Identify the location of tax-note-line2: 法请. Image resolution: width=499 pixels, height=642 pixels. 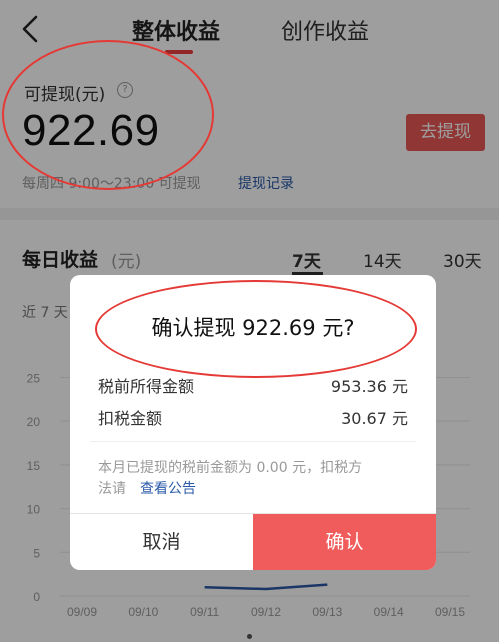
(112, 489).